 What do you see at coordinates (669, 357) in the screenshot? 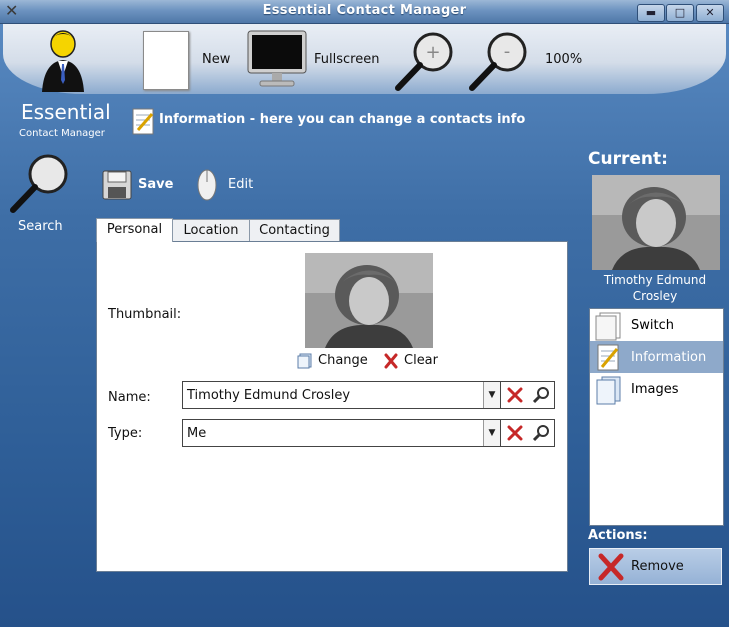
I see `list-item-label: Information` at bounding box center [669, 357].